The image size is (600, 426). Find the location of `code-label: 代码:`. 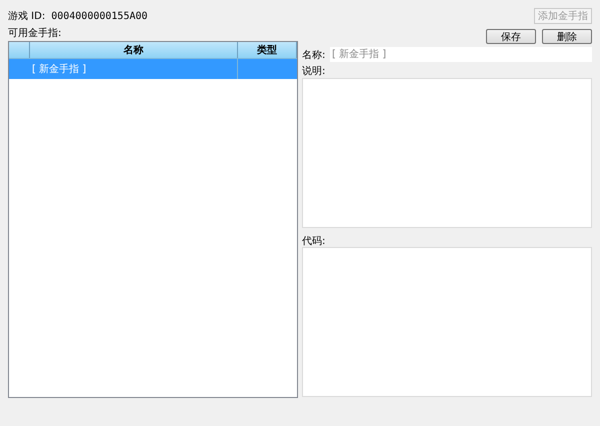

code-label: 代码: is located at coordinates (314, 242).